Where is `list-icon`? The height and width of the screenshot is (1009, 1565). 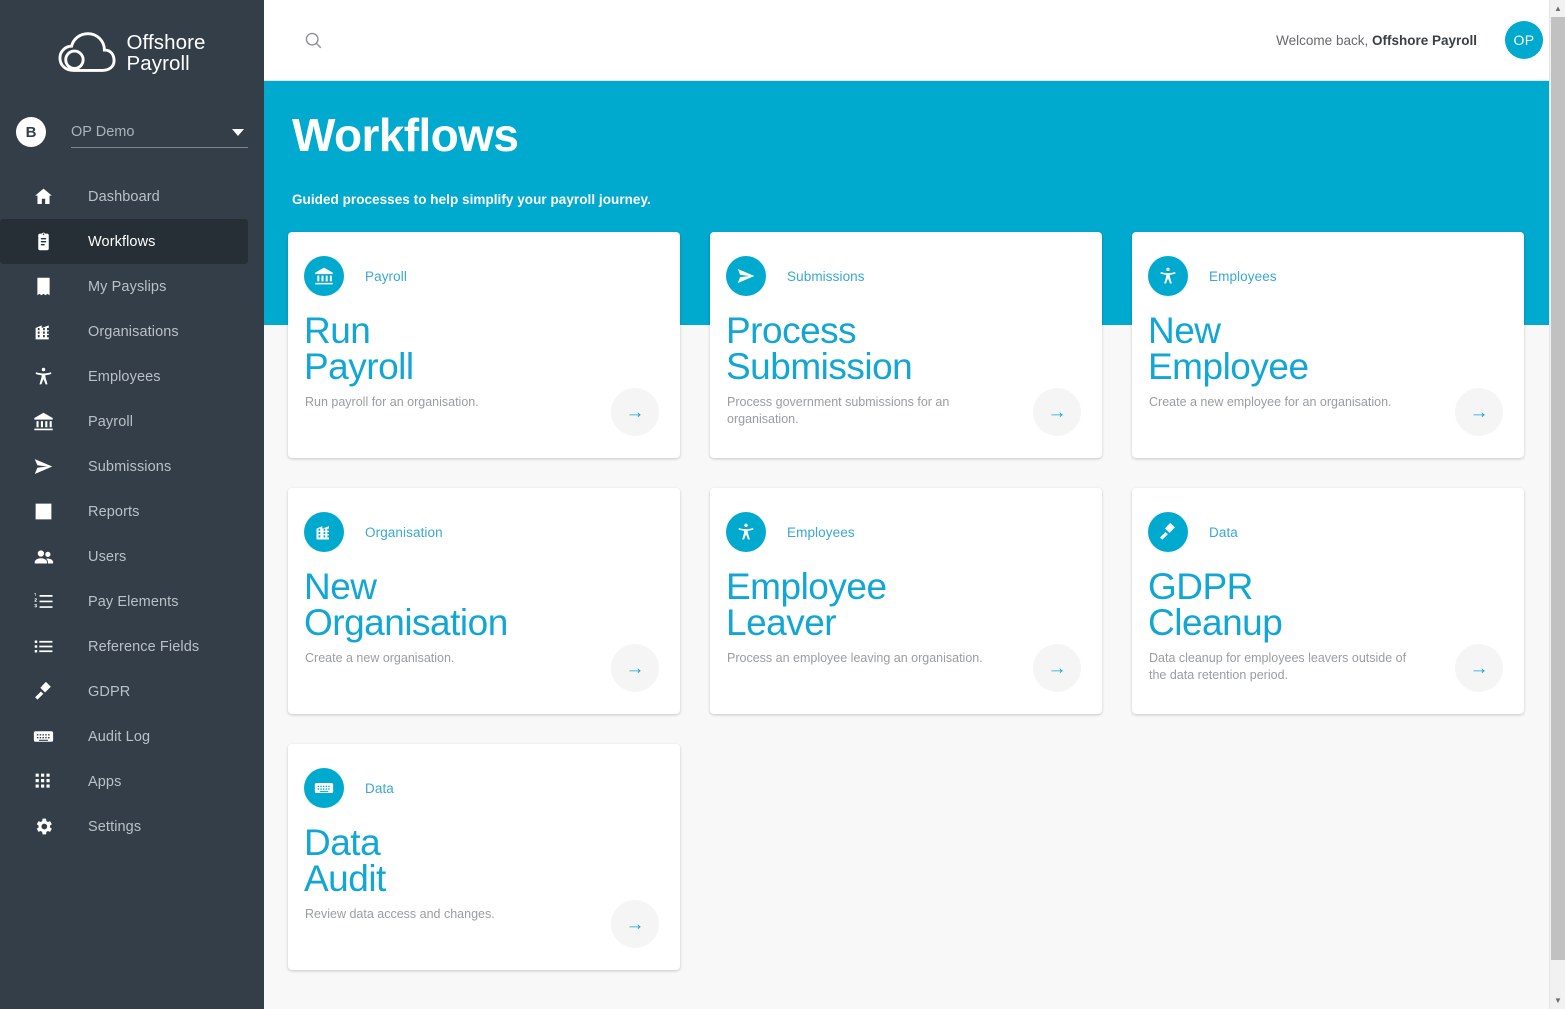
list-icon is located at coordinates (43, 647).